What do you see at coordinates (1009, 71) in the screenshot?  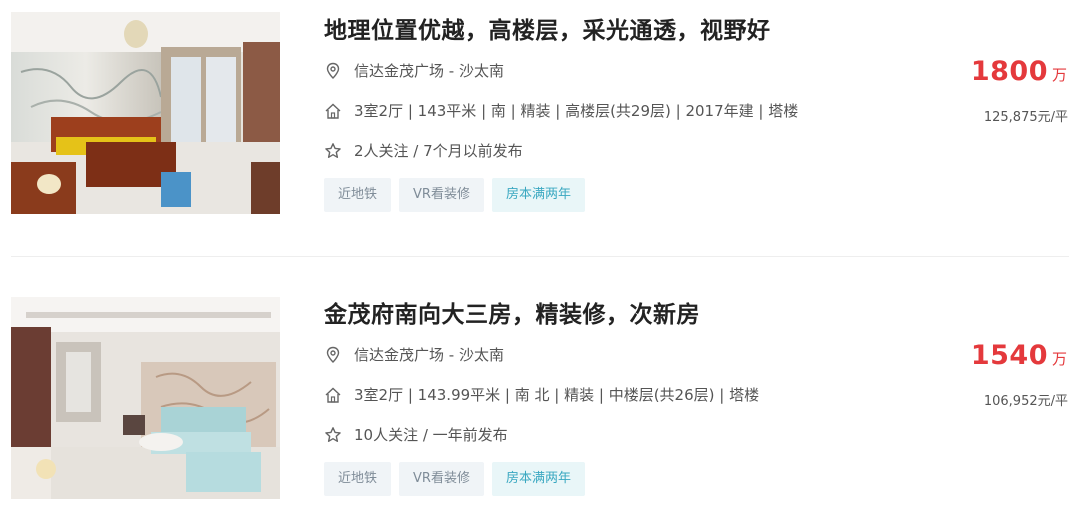 I see `price-value: 1800` at bounding box center [1009, 71].